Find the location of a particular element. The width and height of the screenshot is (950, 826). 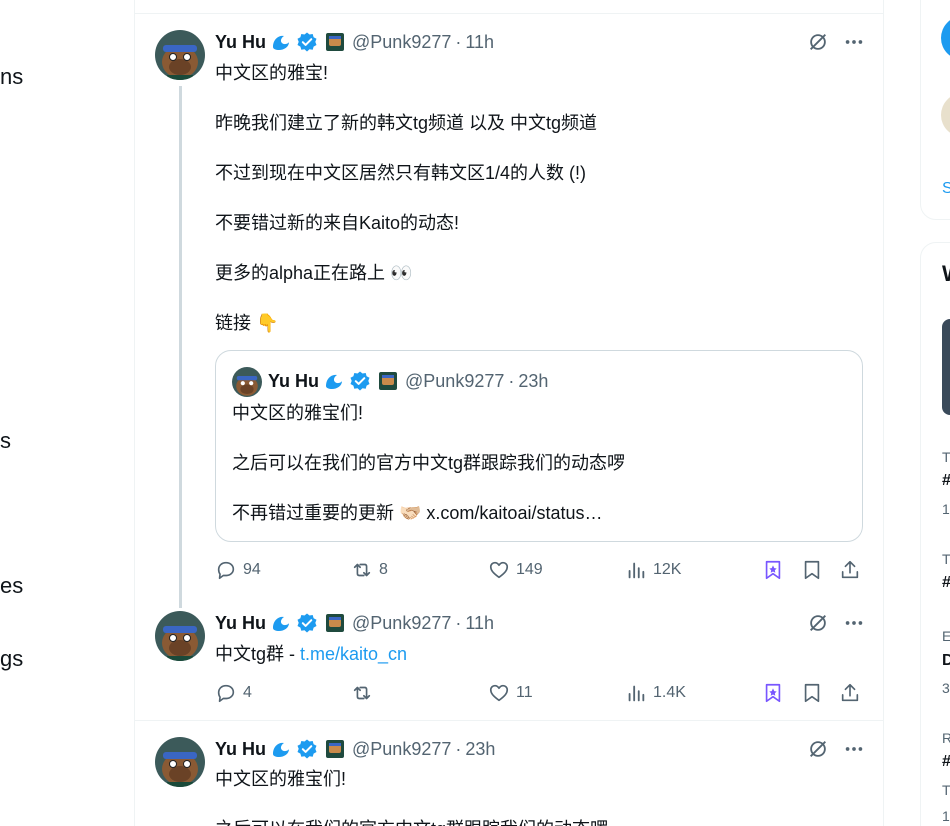

views-count: 12K is located at coordinates (667, 569).